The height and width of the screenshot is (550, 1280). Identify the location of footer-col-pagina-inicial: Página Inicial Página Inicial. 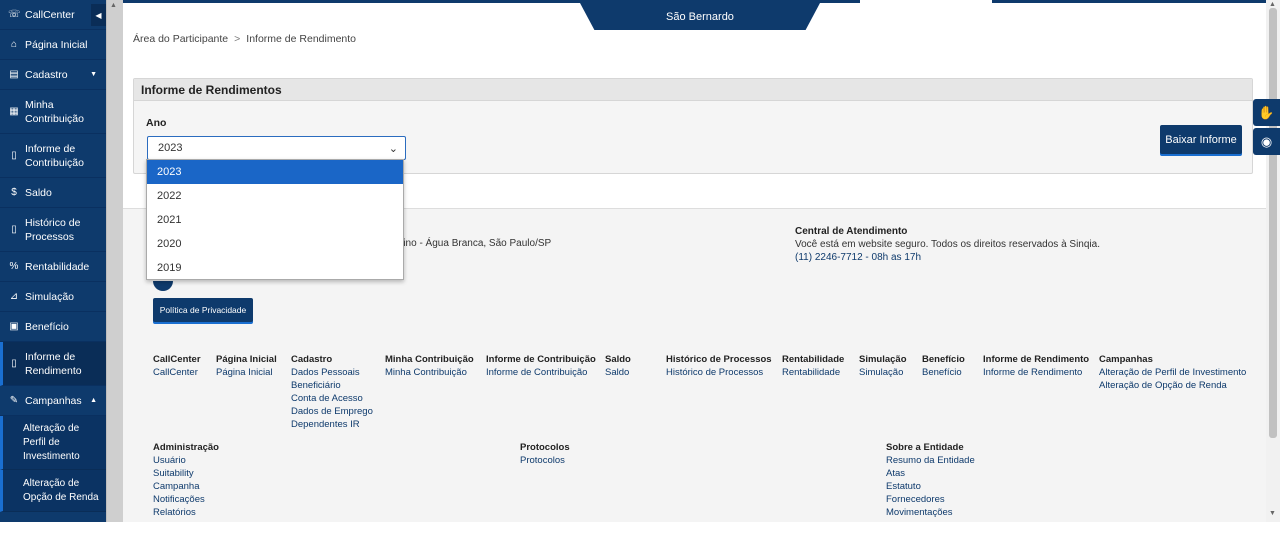
(246, 366).